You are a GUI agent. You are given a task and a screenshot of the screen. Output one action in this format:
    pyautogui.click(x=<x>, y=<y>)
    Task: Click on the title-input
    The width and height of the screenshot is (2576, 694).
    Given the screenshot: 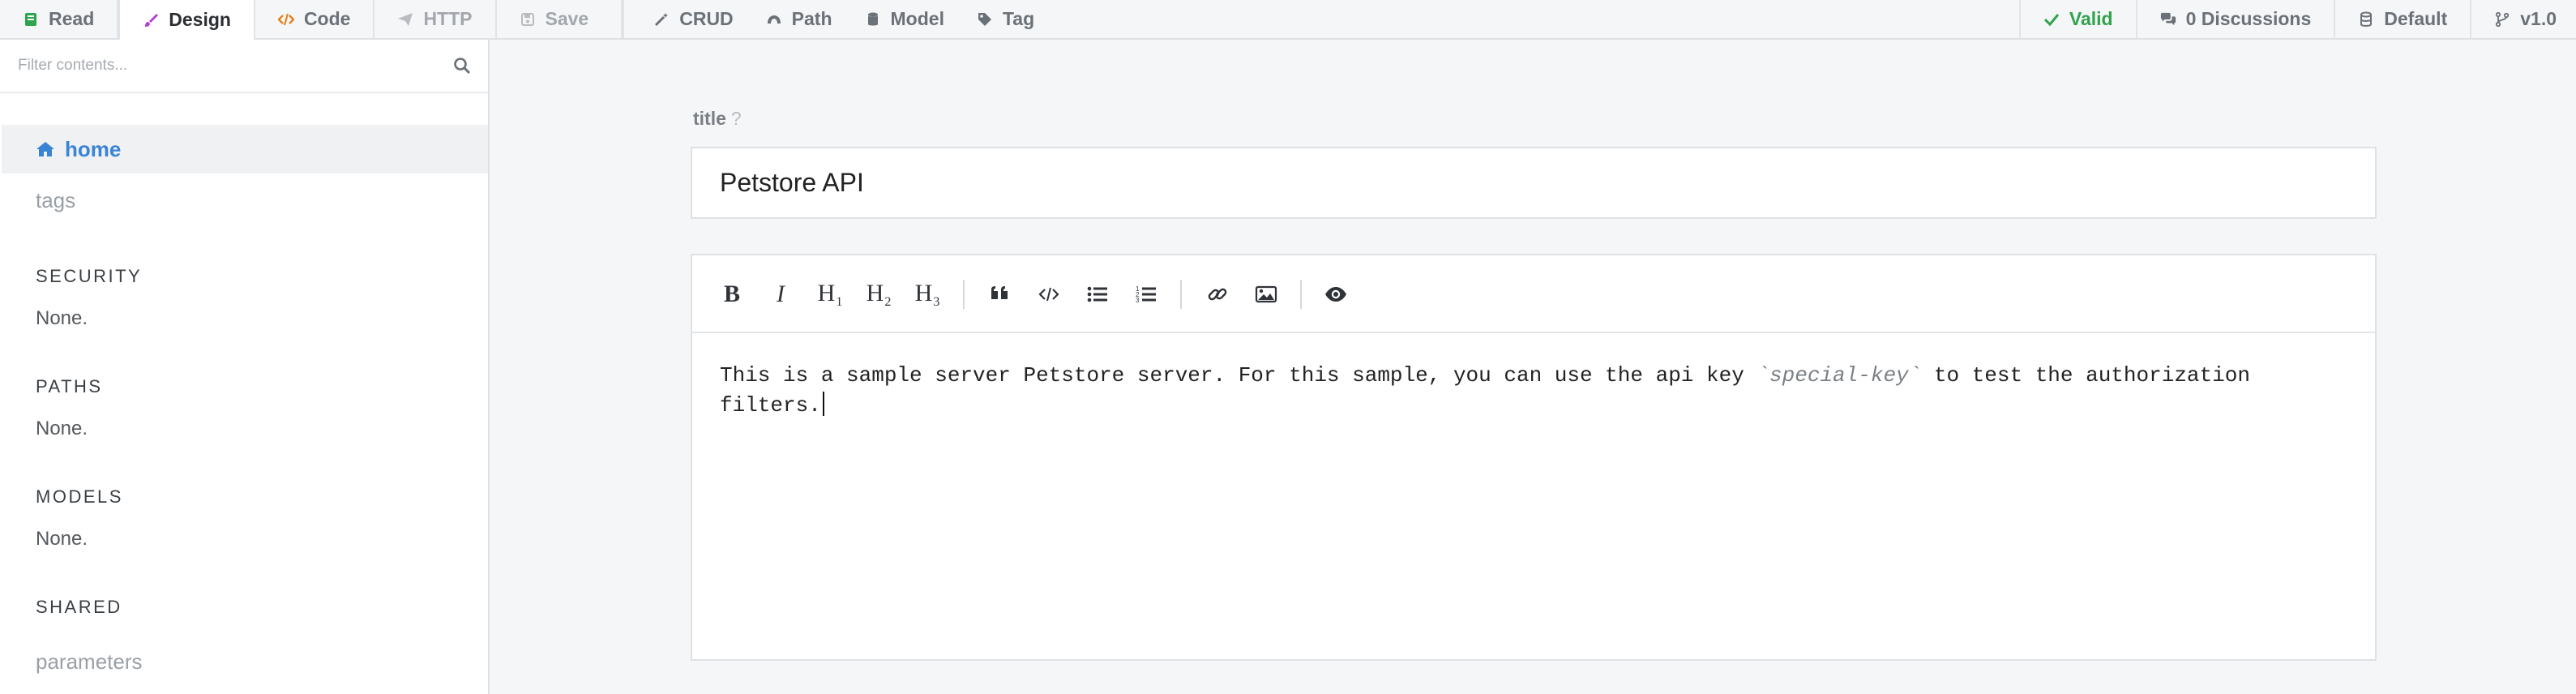 What is the action you would take?
    pyautogui.click(x=1534, y=183)
    